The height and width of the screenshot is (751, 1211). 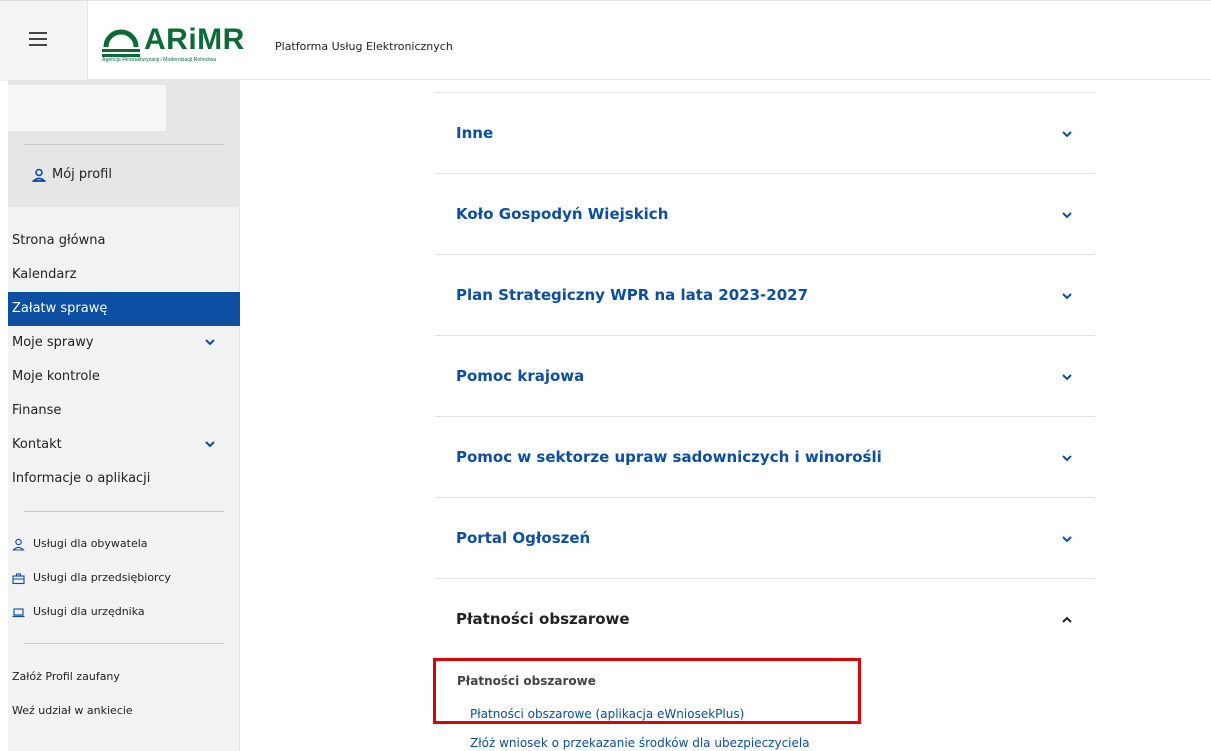 What do you see at coordinates (765, 538) in the screenshot?
I see `accordion-item-announcements: Portal Ogłoszeń` at bounding box center [765, 538].